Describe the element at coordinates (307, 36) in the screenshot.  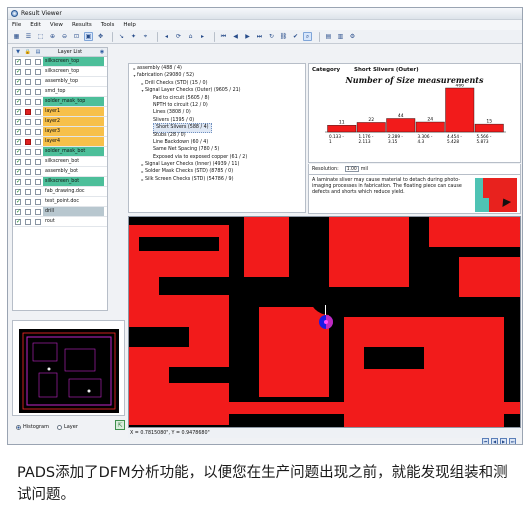
I see `search-icon: ⌕` at that location.